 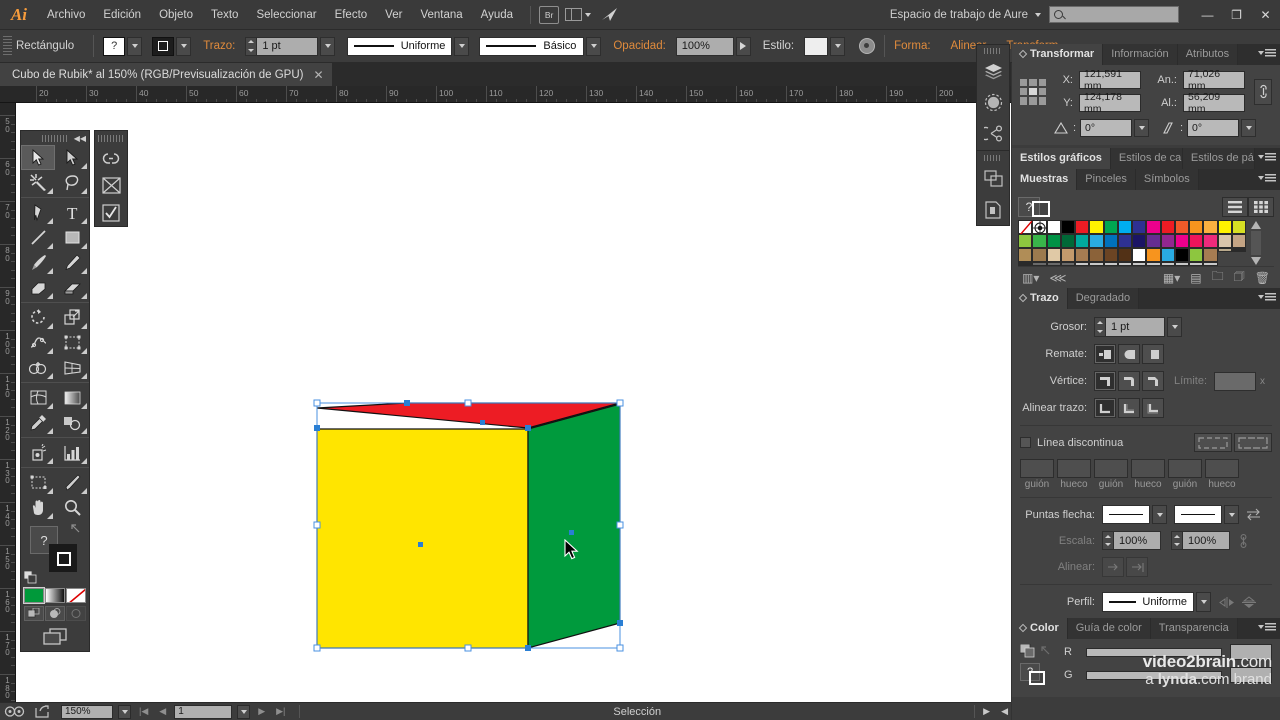 What do you see at coordinates (77, 530) in the screenshot?
I see `swap-fill-stroke-icon` at bounding box center [77, 530].